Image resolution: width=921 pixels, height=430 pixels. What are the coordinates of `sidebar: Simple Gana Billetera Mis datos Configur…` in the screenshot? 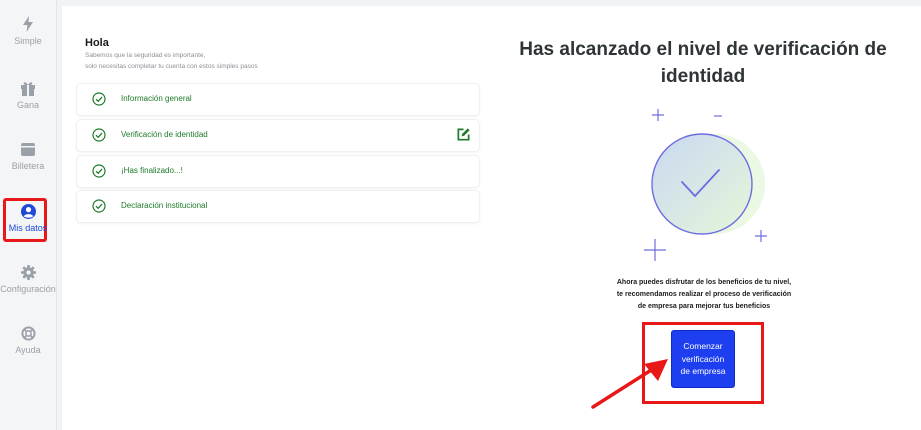 It's located at (28, 215).